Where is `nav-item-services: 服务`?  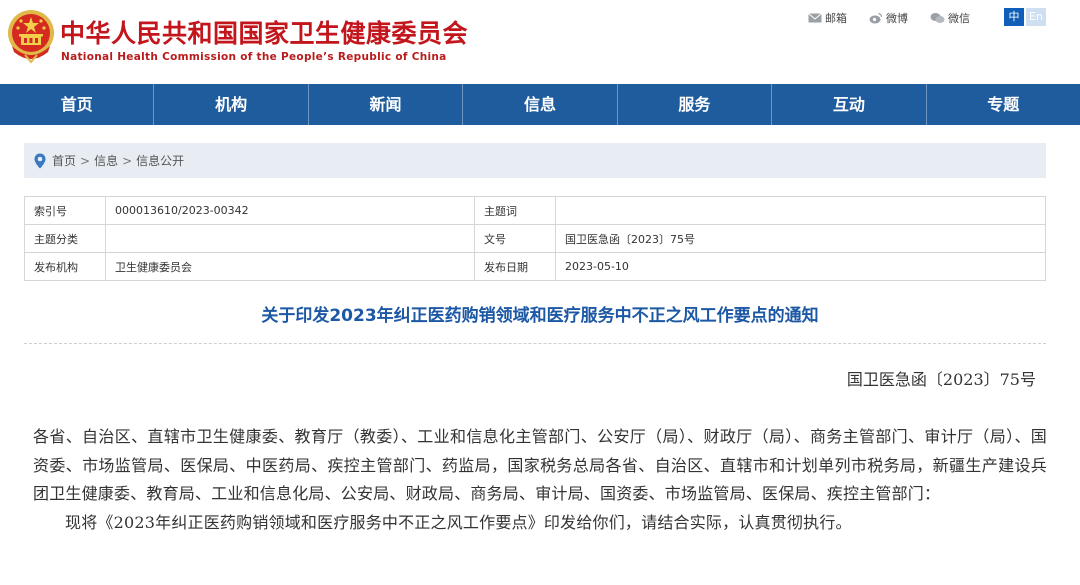
nav-item-services: 服务 is located at coordinates (695, 104).